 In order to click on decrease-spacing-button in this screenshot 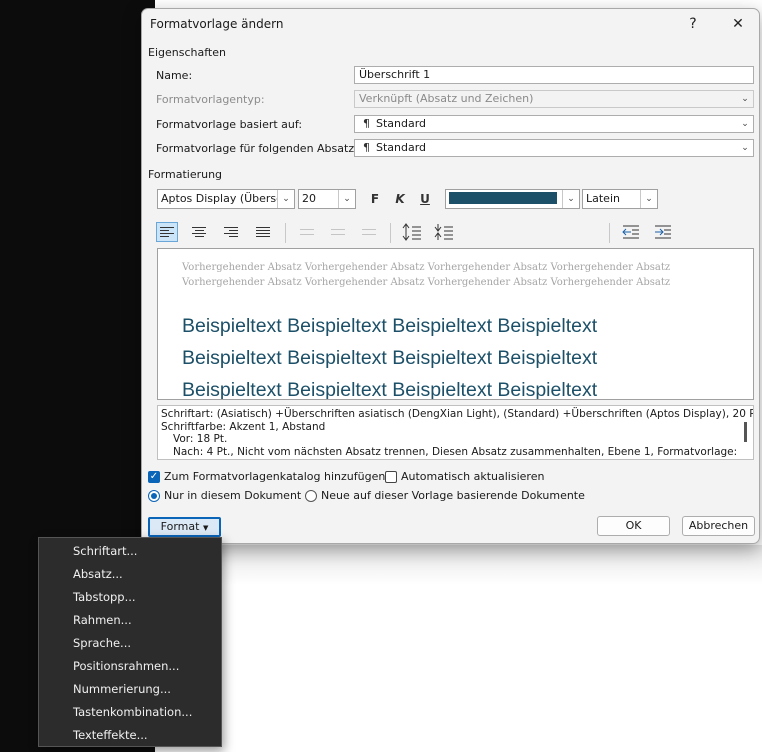, I will do `click(444, 232)`.